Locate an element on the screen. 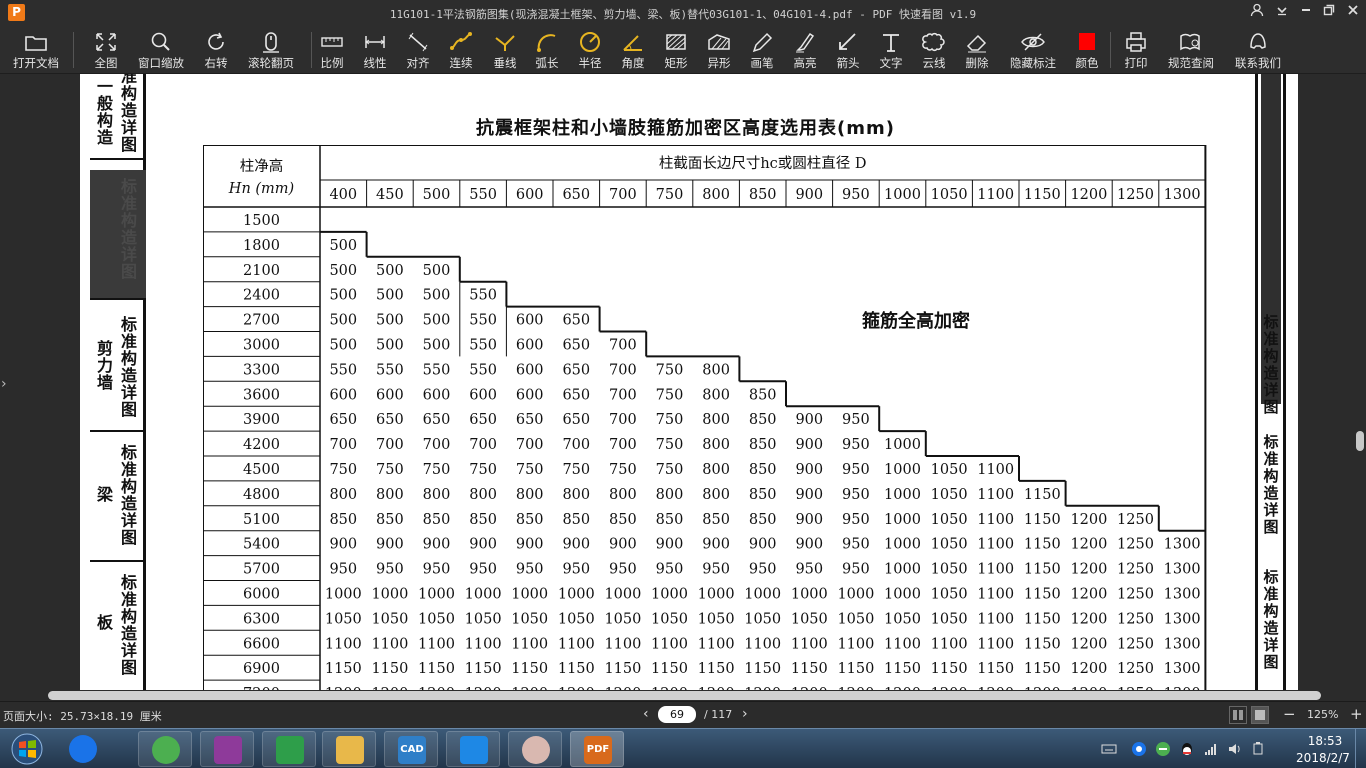 The width and height of the screenshot is (1366, 768). table-title: 抗震框架柱和小墙肢箍筋加密区高度选用表(mm) is located at coordinates (685, 128).